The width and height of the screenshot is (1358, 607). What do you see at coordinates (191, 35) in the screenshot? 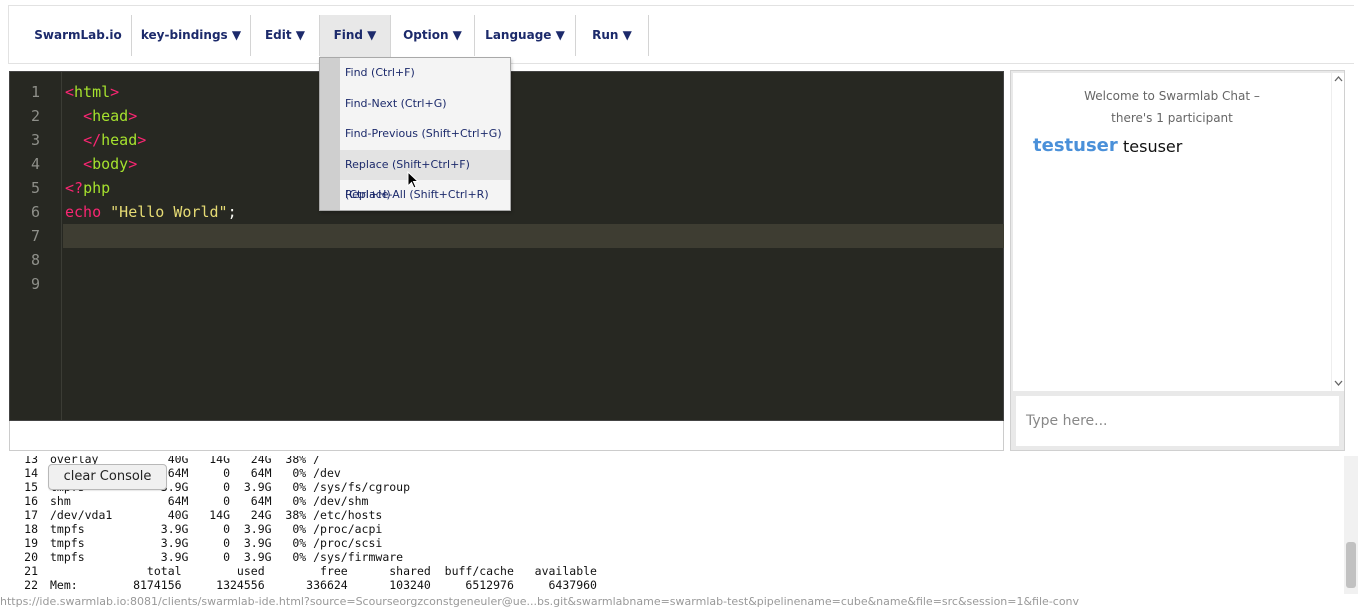
I see `menu-key-bindings: key-bindings ▼` at bounding box center [191, 35].